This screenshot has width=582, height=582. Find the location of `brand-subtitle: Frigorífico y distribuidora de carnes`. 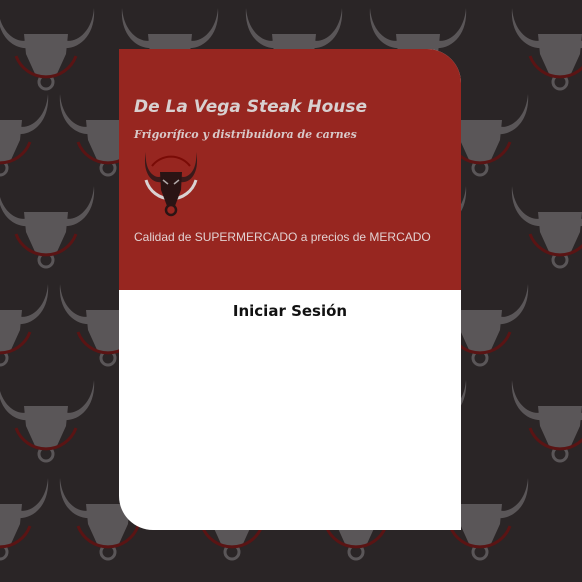

brand-subtitle: Frigorífico y distribuidora de carnes is located at coordinates (245, 134).